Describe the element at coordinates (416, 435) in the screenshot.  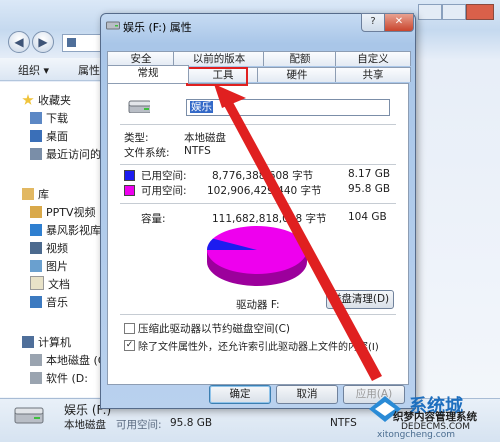
I see `watermark-domain: xitongcheng.com` at that location.